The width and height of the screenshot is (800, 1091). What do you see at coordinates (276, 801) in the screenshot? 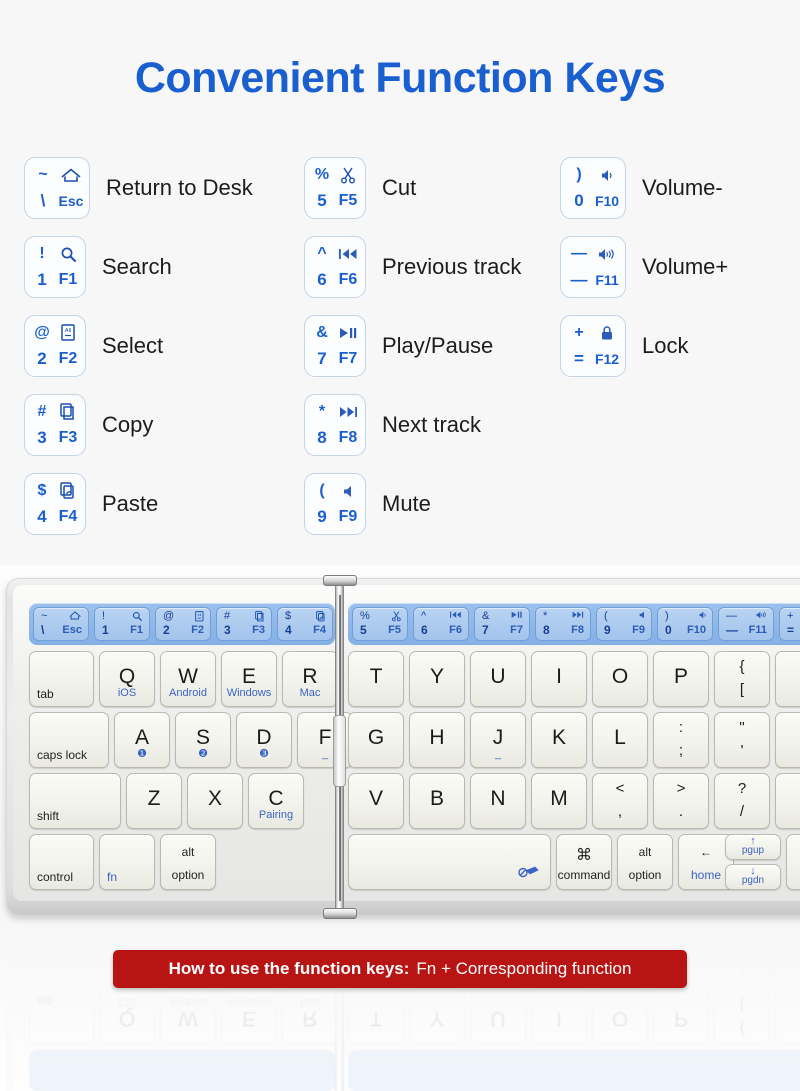
I see `kb-key-c: CPairing` at bounding box center [276, 801].